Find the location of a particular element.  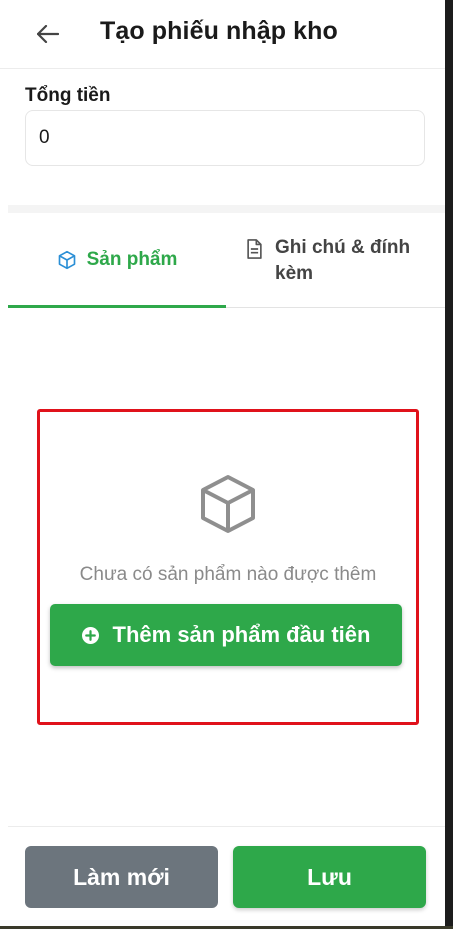

back-button is located at coordinates (48, 34).